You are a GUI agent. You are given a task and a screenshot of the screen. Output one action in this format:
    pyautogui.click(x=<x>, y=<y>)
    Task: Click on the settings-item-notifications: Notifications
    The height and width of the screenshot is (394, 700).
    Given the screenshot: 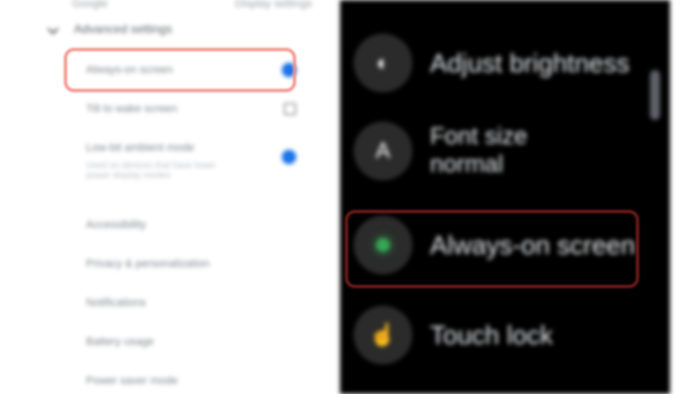 What is the action you would take?
    pyautogui.click(x=191, y=303)
    